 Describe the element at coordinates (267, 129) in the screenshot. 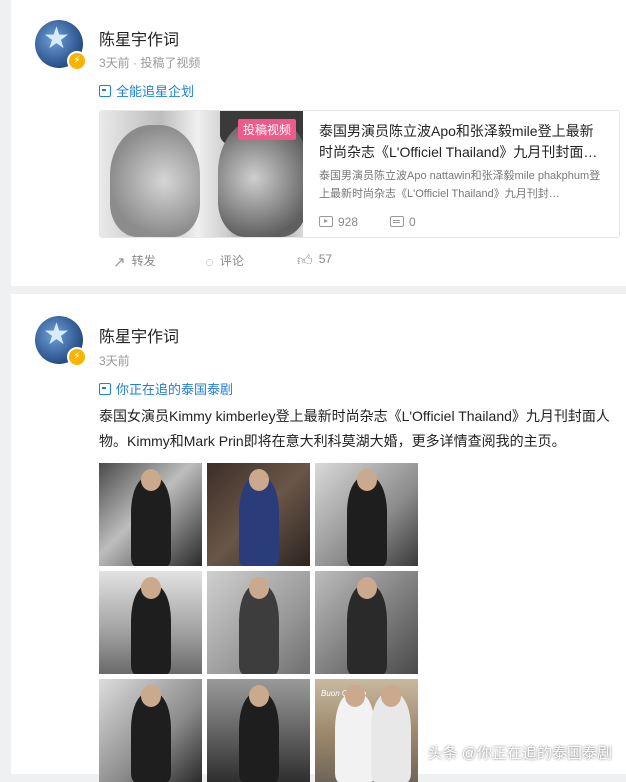

I see `video-tag: 投稿视频` at that location.